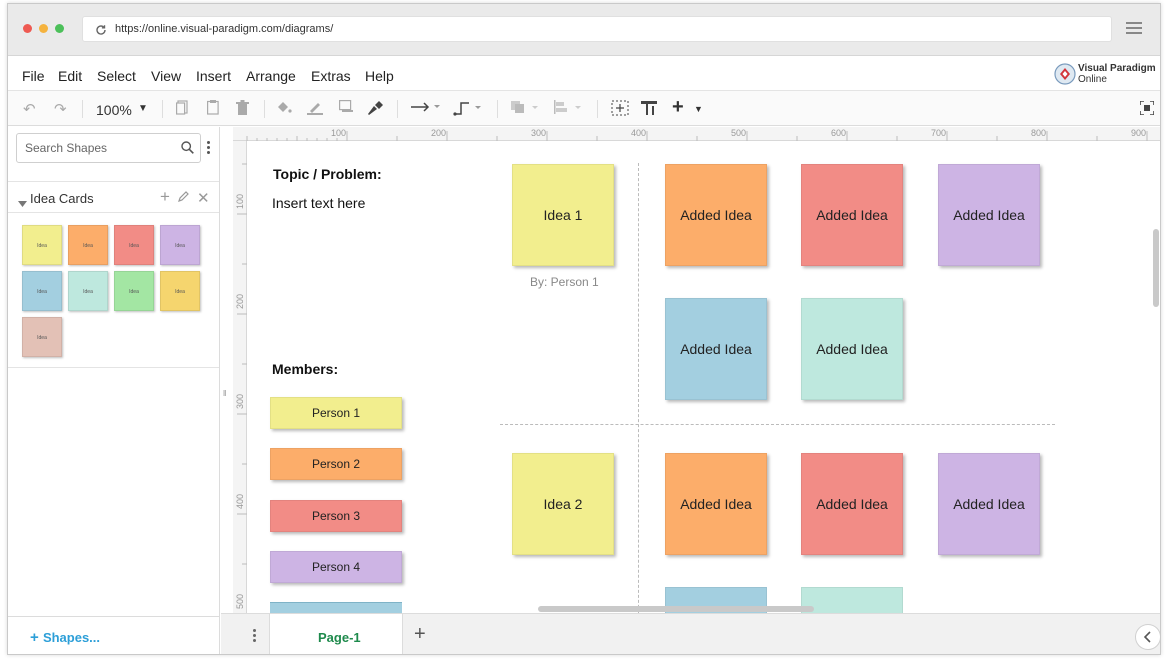  I want to click on redo-icon: ↷, so click(60, 109).